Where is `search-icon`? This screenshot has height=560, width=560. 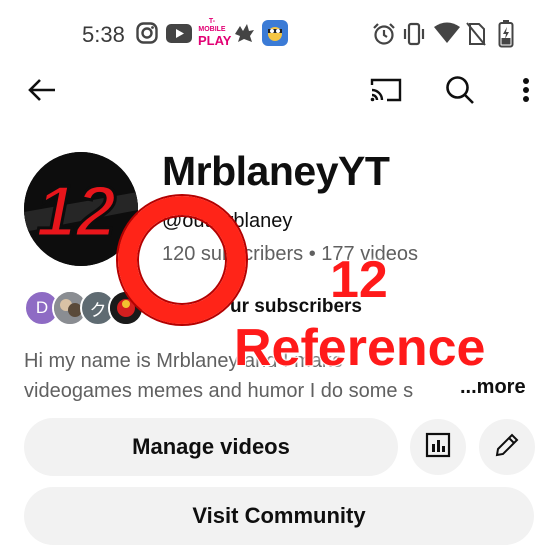
search-icon is located at coordinates (460, 92).